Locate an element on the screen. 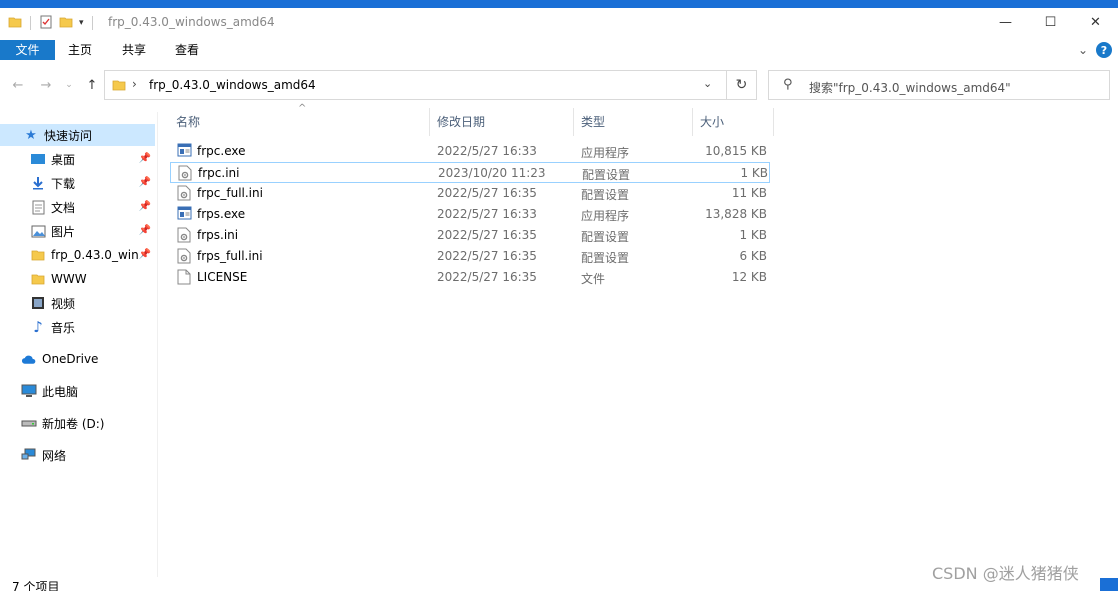 The image size is (1118, 591). maximize-button: ☐ is located at coordinates (1050, 22).